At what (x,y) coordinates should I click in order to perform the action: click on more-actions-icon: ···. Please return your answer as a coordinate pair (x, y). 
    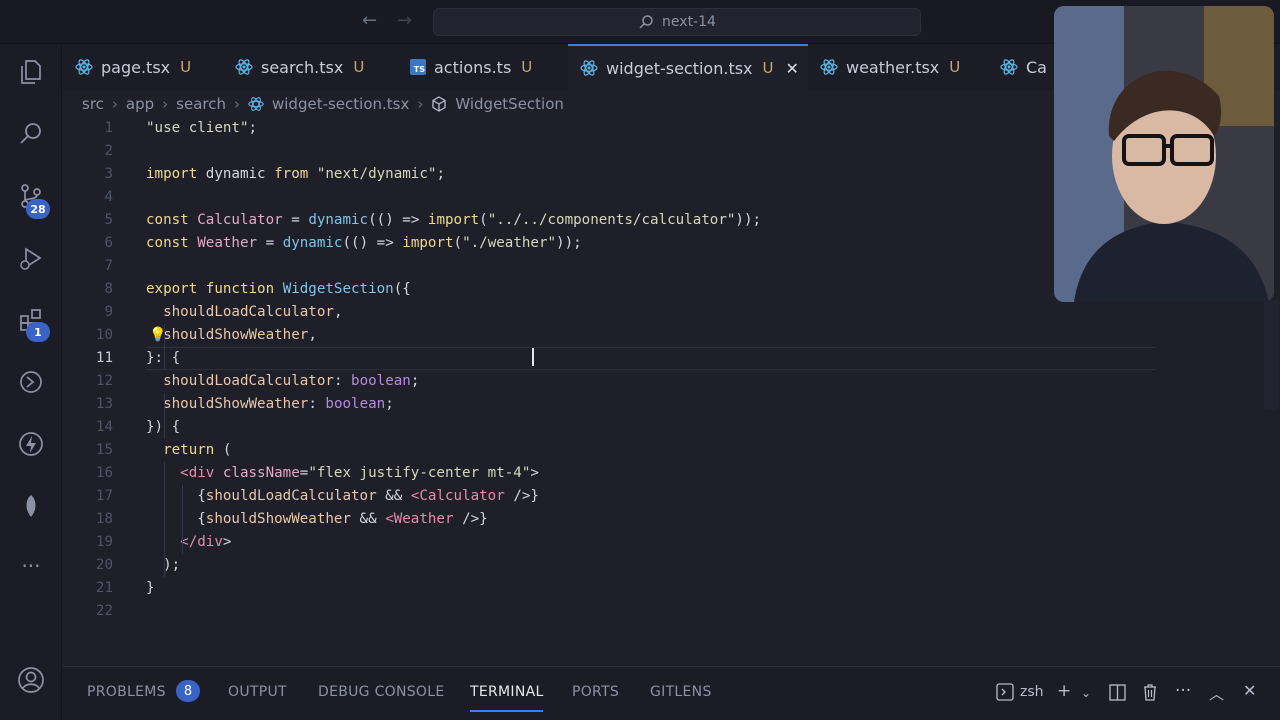
    Looking at the image, I should click on (1183, 691).